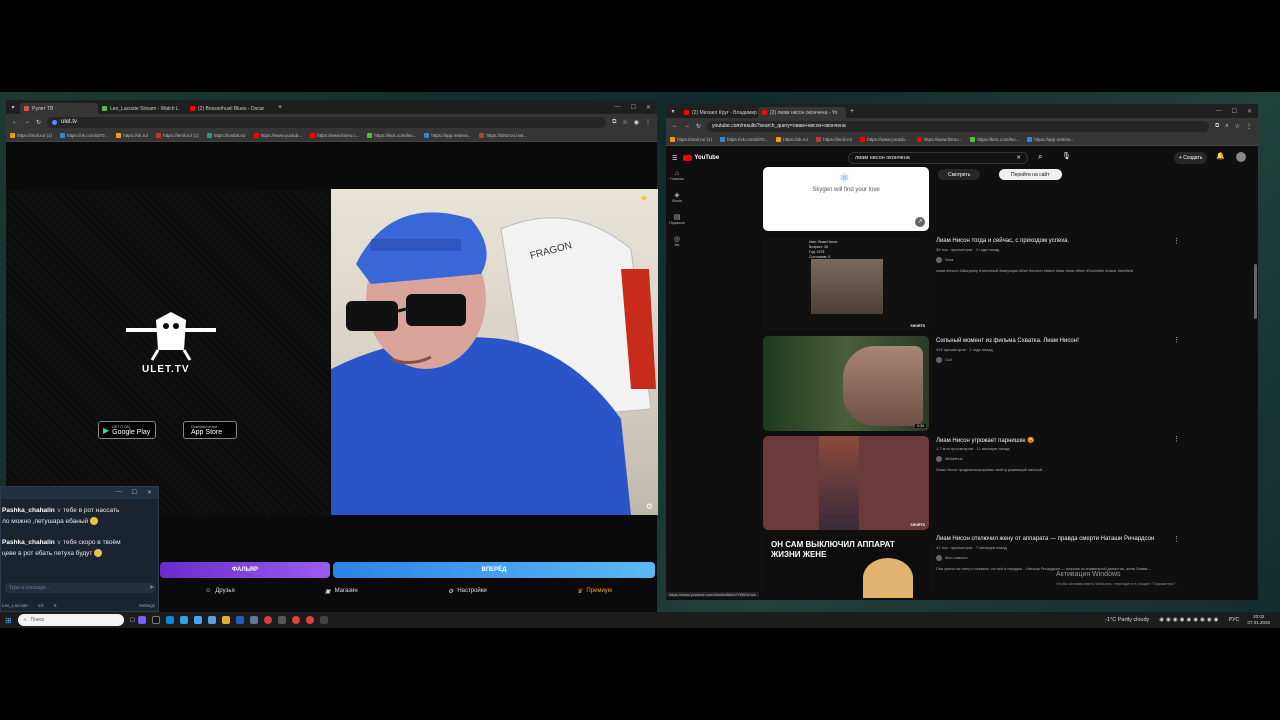 The height and width of the screenshot is (720, 1280). What do you see at coordinates (594, 591) in the screenshot?
I see `nav-premium: ♛ Премиум` at bounding box center [594, 591].